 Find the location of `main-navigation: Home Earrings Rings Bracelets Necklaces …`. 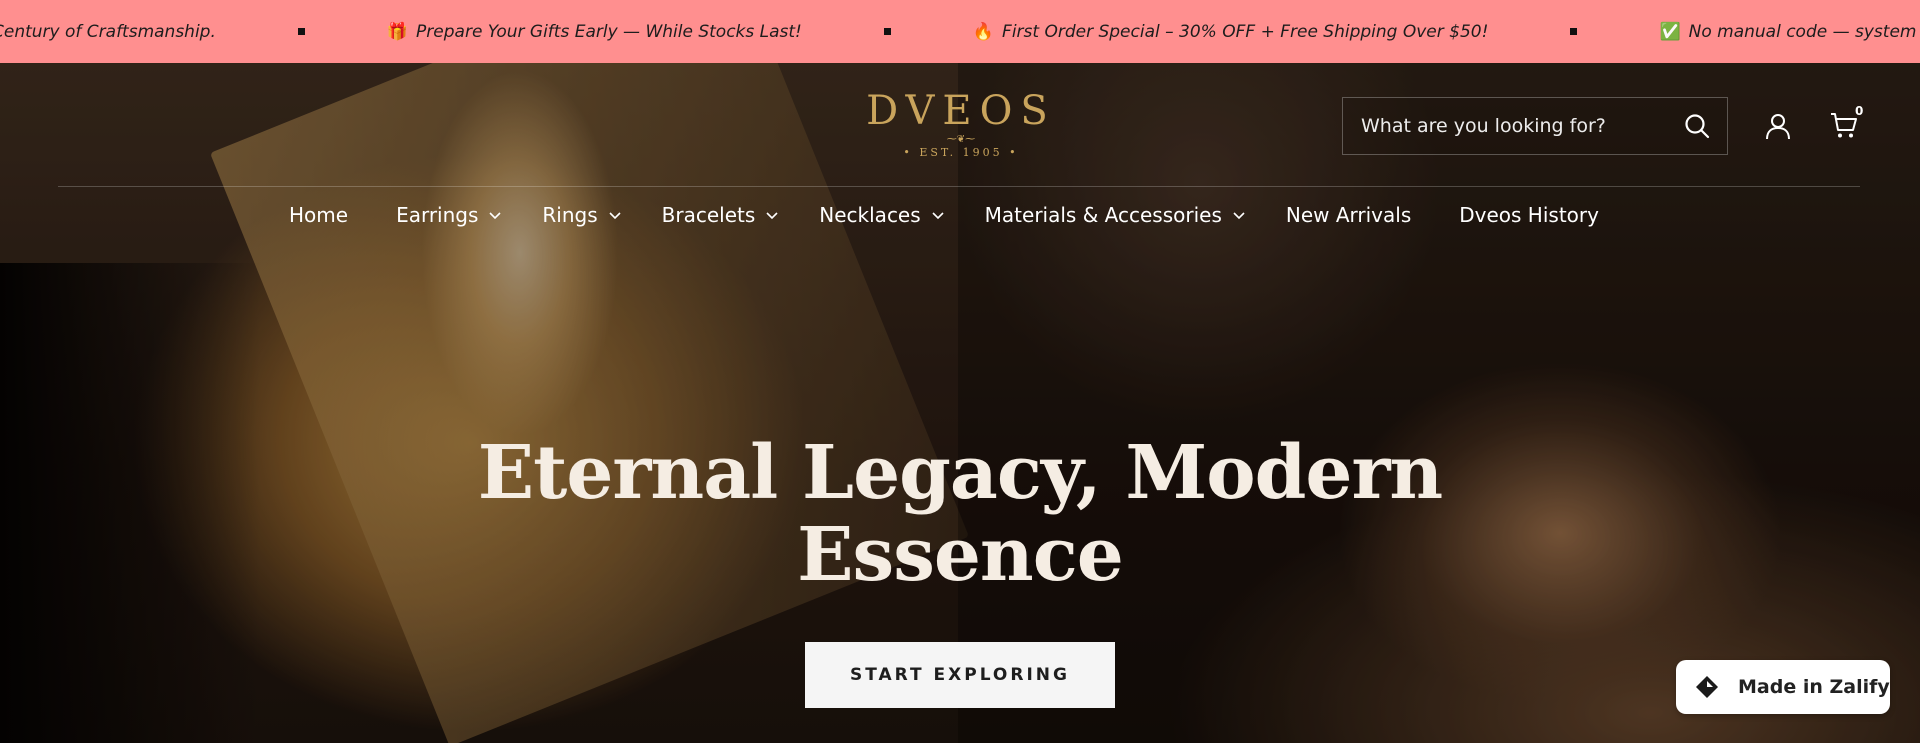

main-navigation: Home Earrings Rings Bracelets Necklaces … is located at coordinates (944, 215).